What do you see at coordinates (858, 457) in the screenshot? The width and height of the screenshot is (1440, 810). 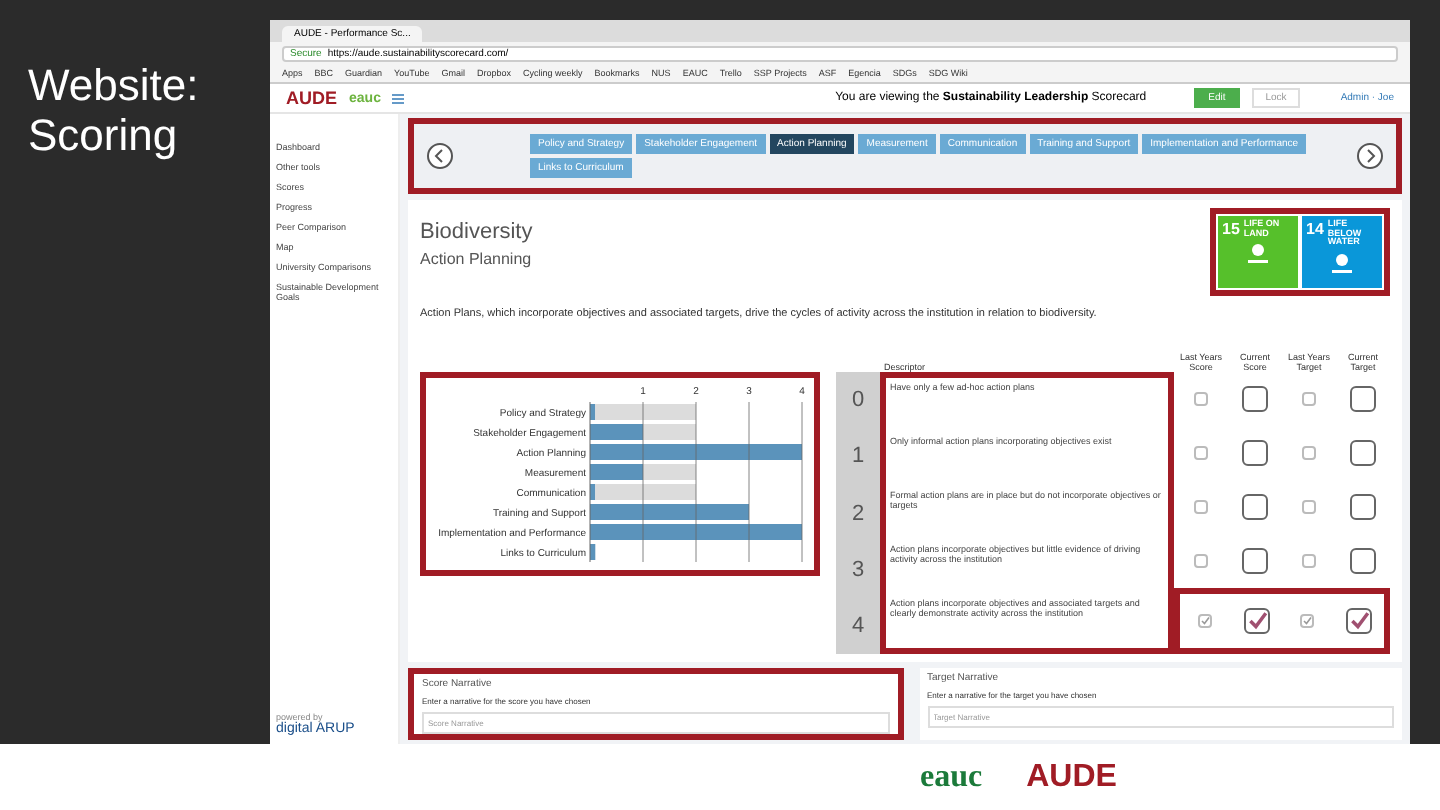 I see `score-level: 1` at bounding box center [858, 457].